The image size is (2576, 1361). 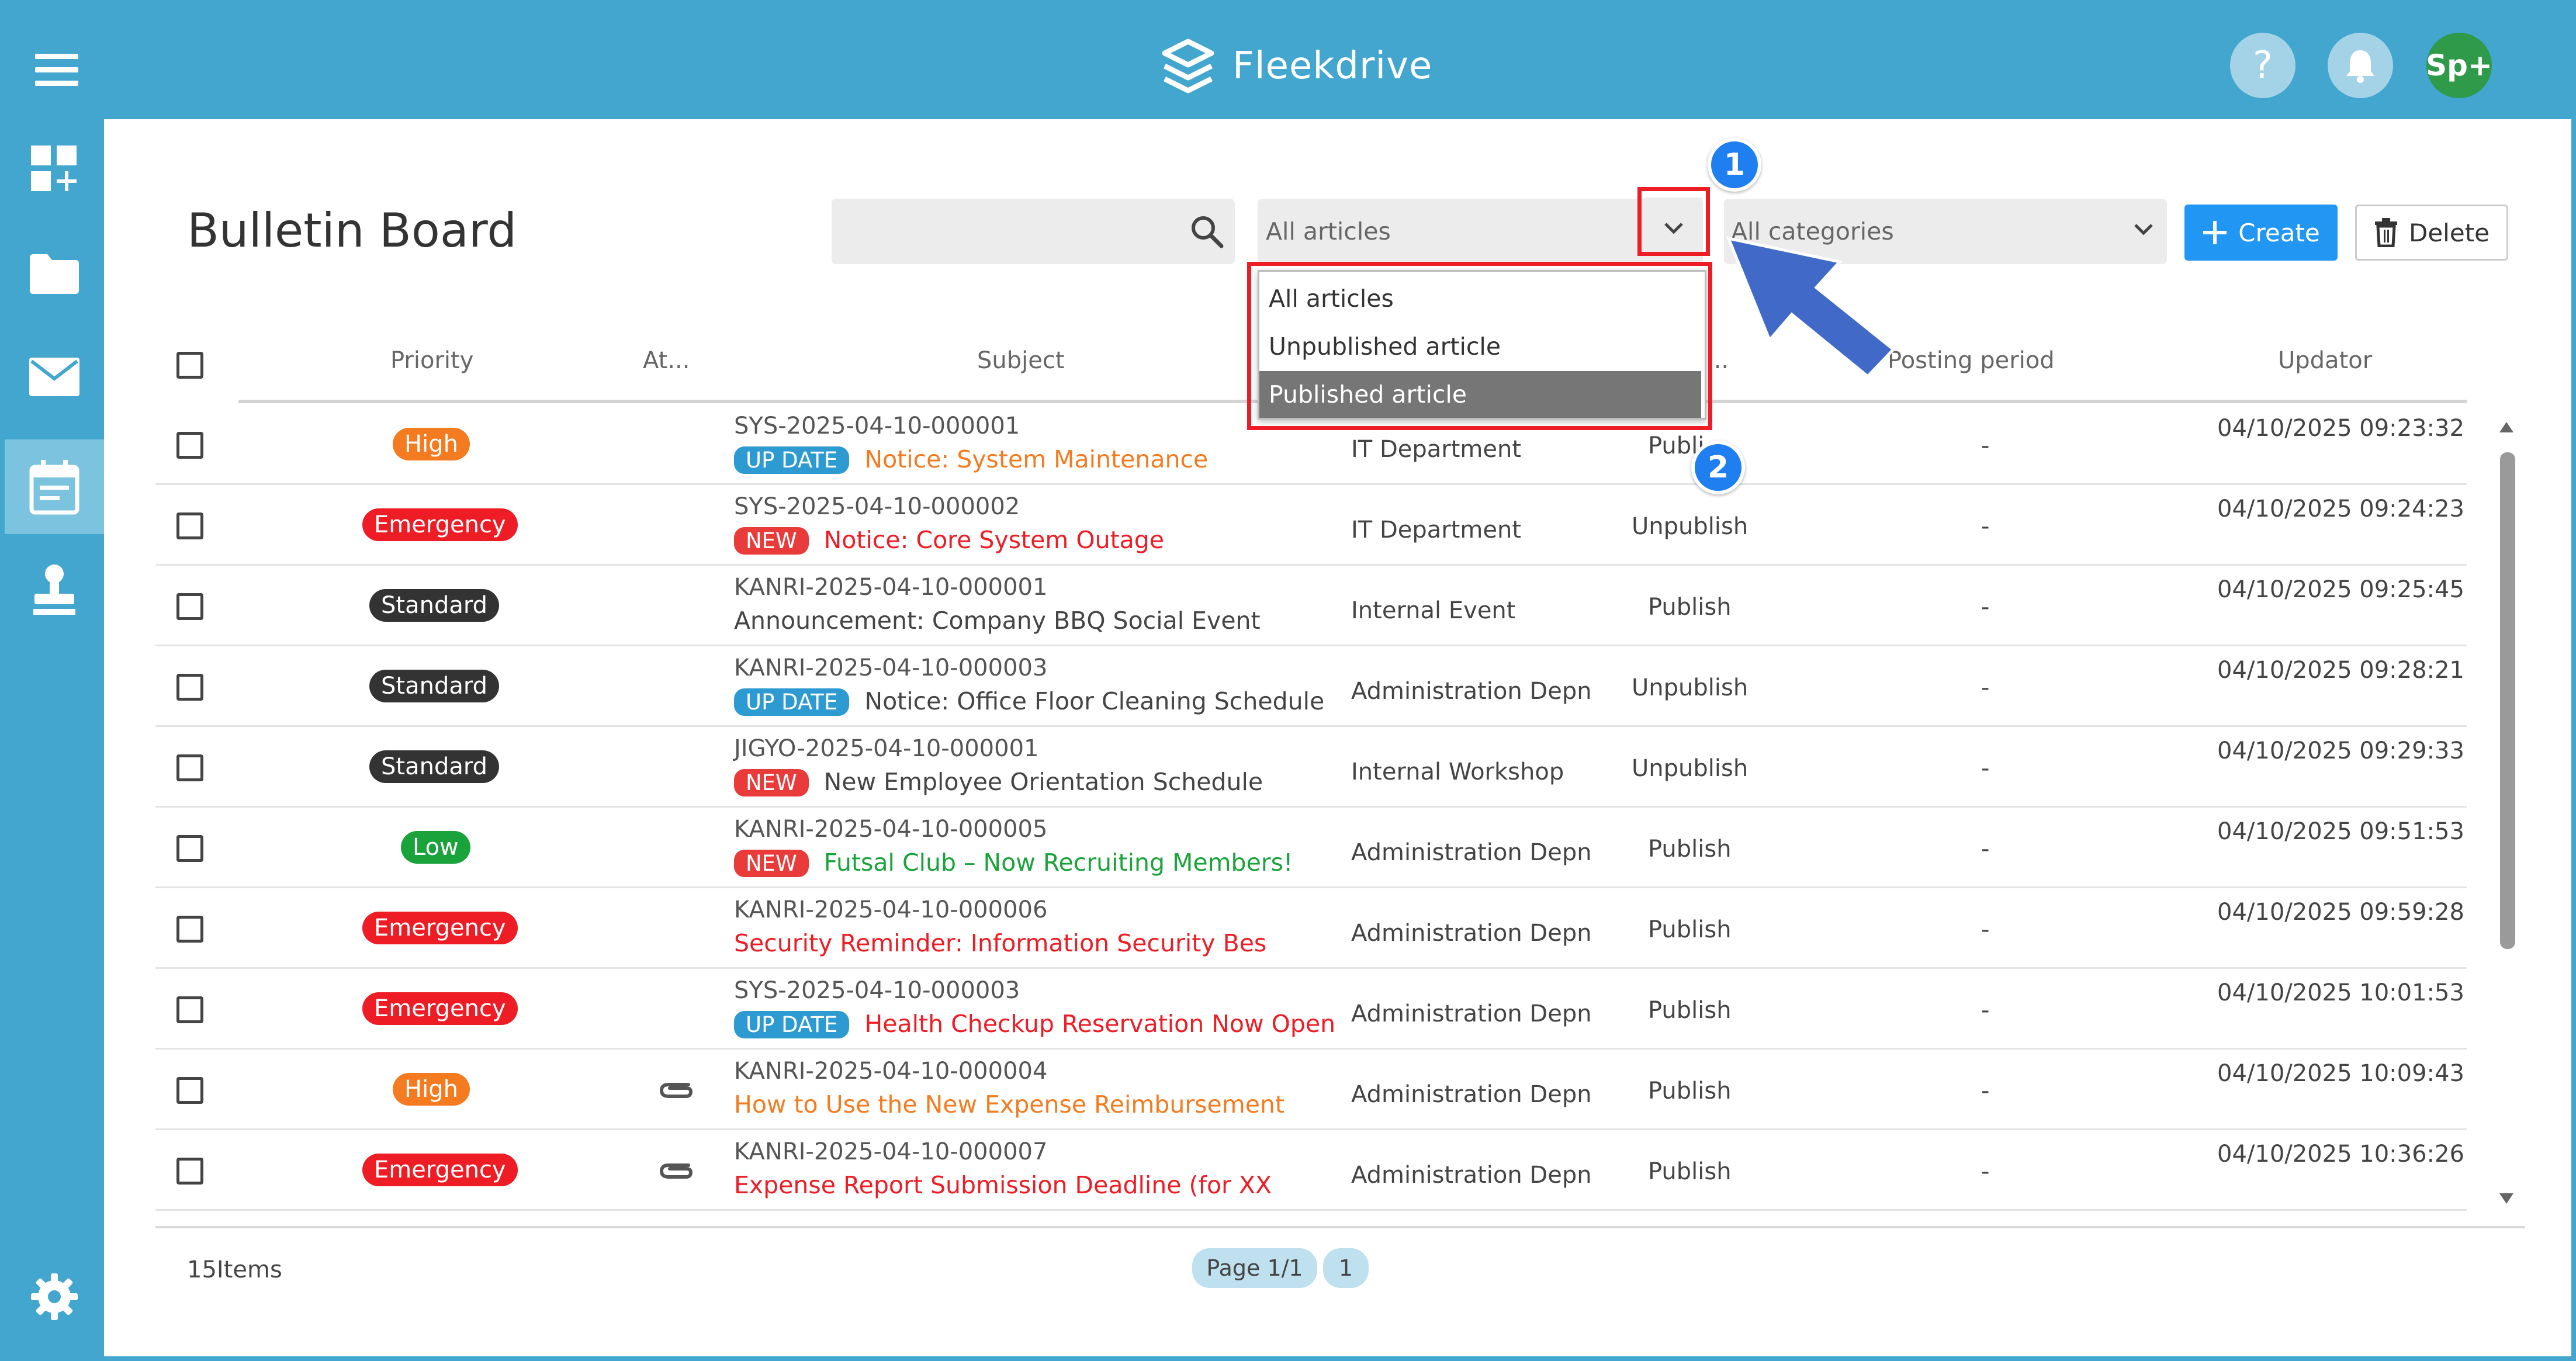 I want to click on hamburger-menu-icon, so click(x=56, y=70).